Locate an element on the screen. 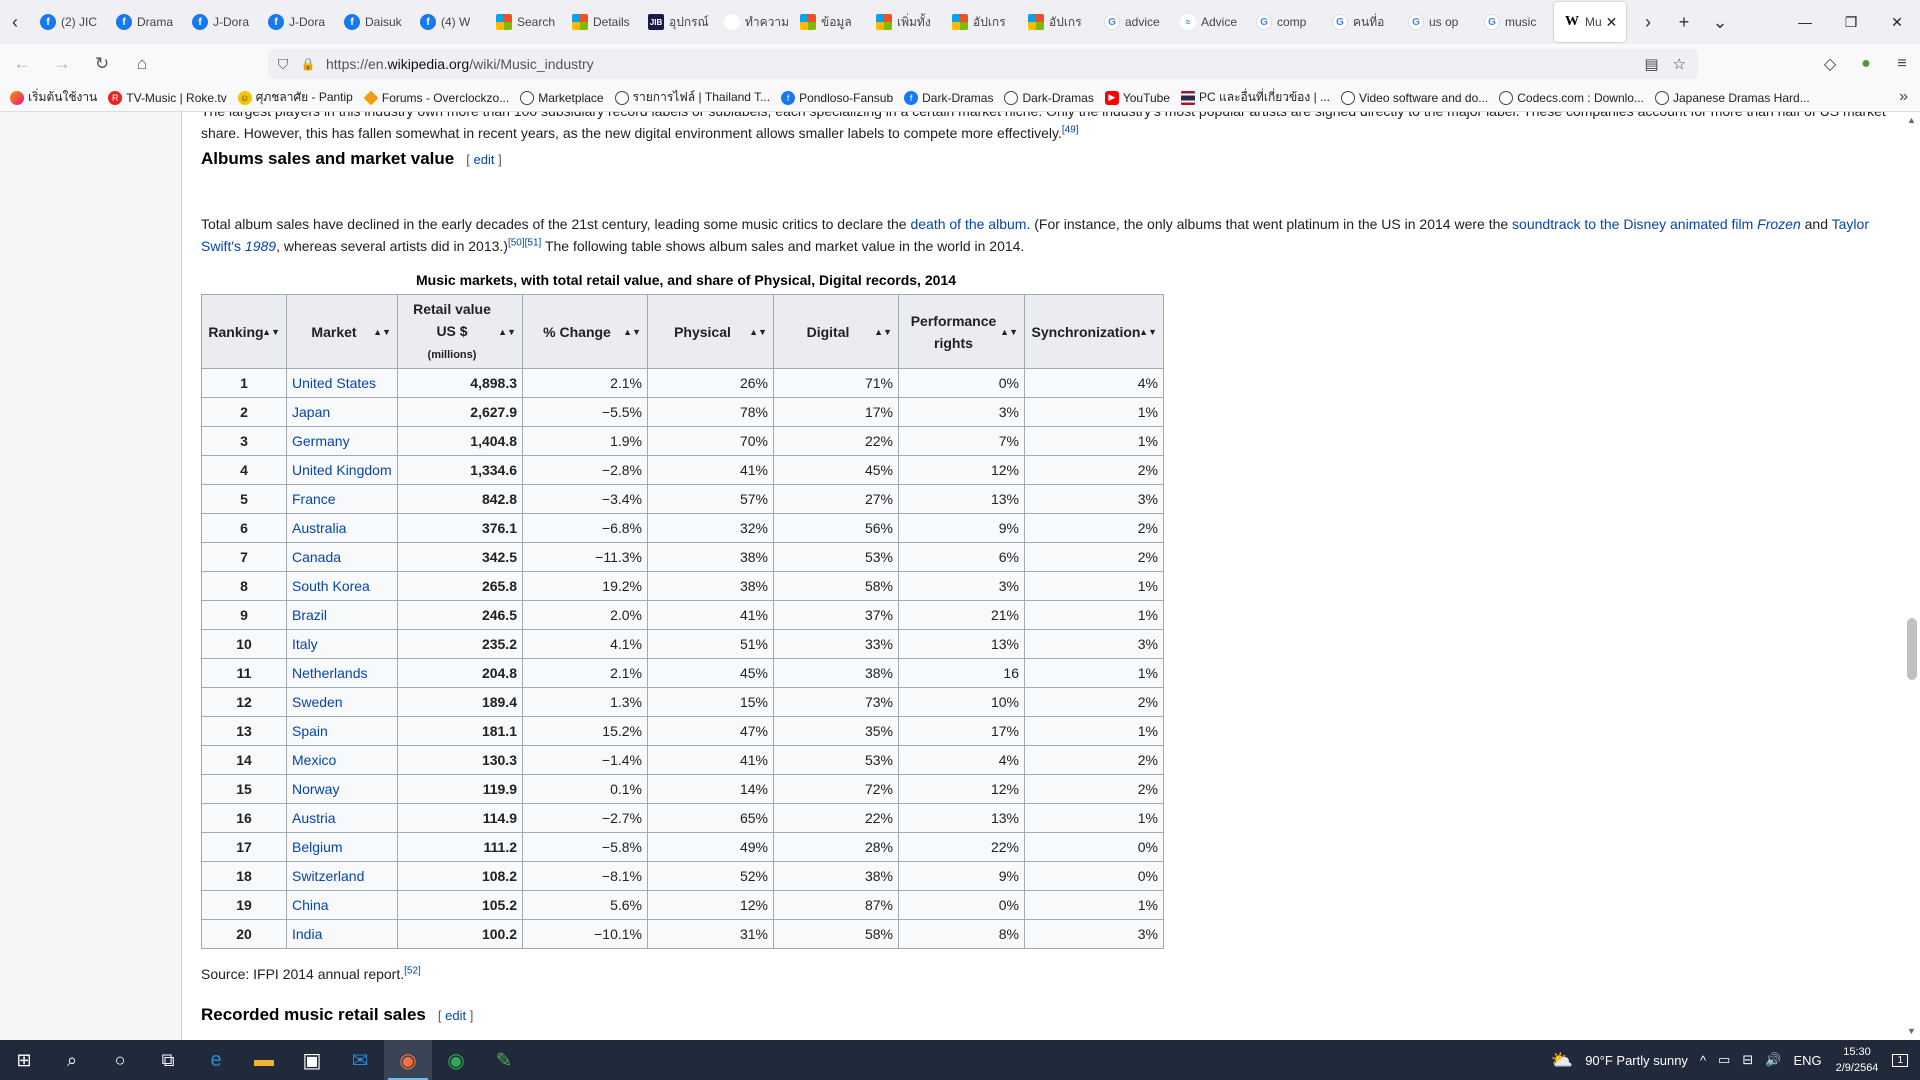 This screenshot has width=1920, height=1080. bookmark-item: R TV-Music | Roke.tv is located at coordinates (167, 97).